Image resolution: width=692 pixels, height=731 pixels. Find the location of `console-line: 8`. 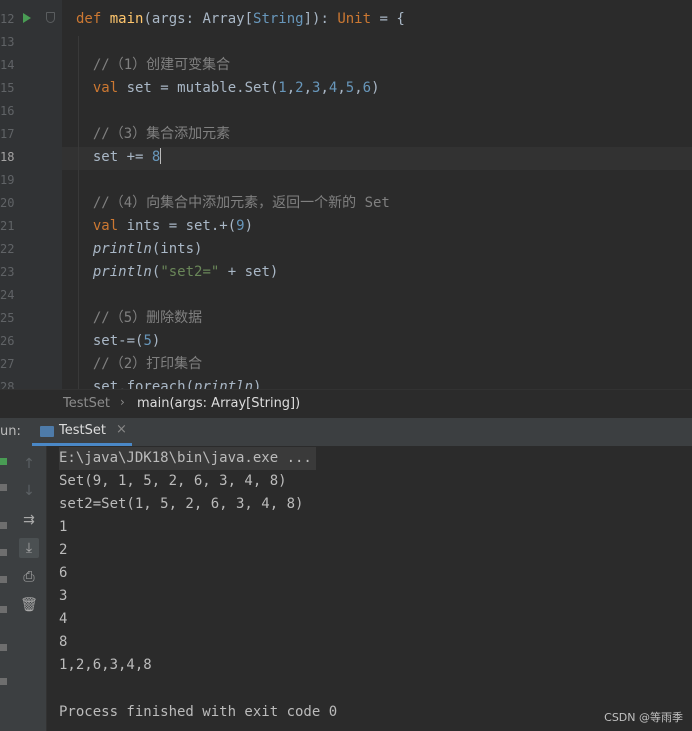

console-line: 8 is located at coordinates (63, 642).